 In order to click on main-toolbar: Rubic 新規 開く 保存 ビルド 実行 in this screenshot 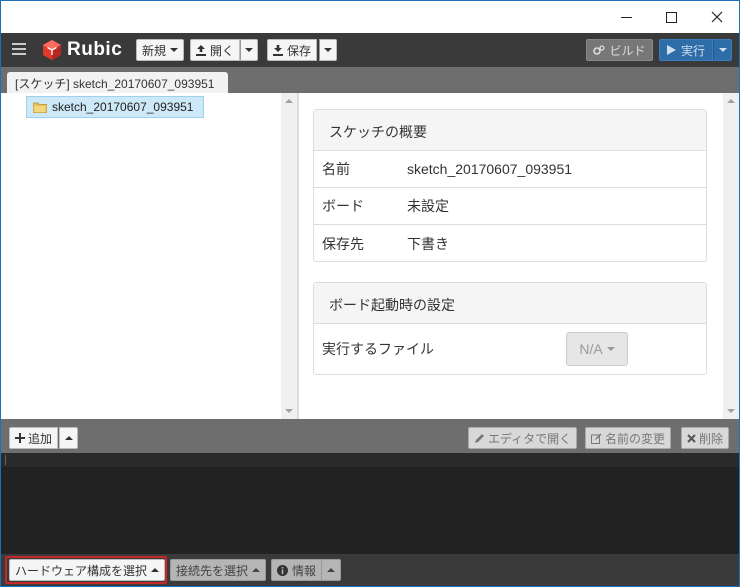, I will do `click(370, 50)`.